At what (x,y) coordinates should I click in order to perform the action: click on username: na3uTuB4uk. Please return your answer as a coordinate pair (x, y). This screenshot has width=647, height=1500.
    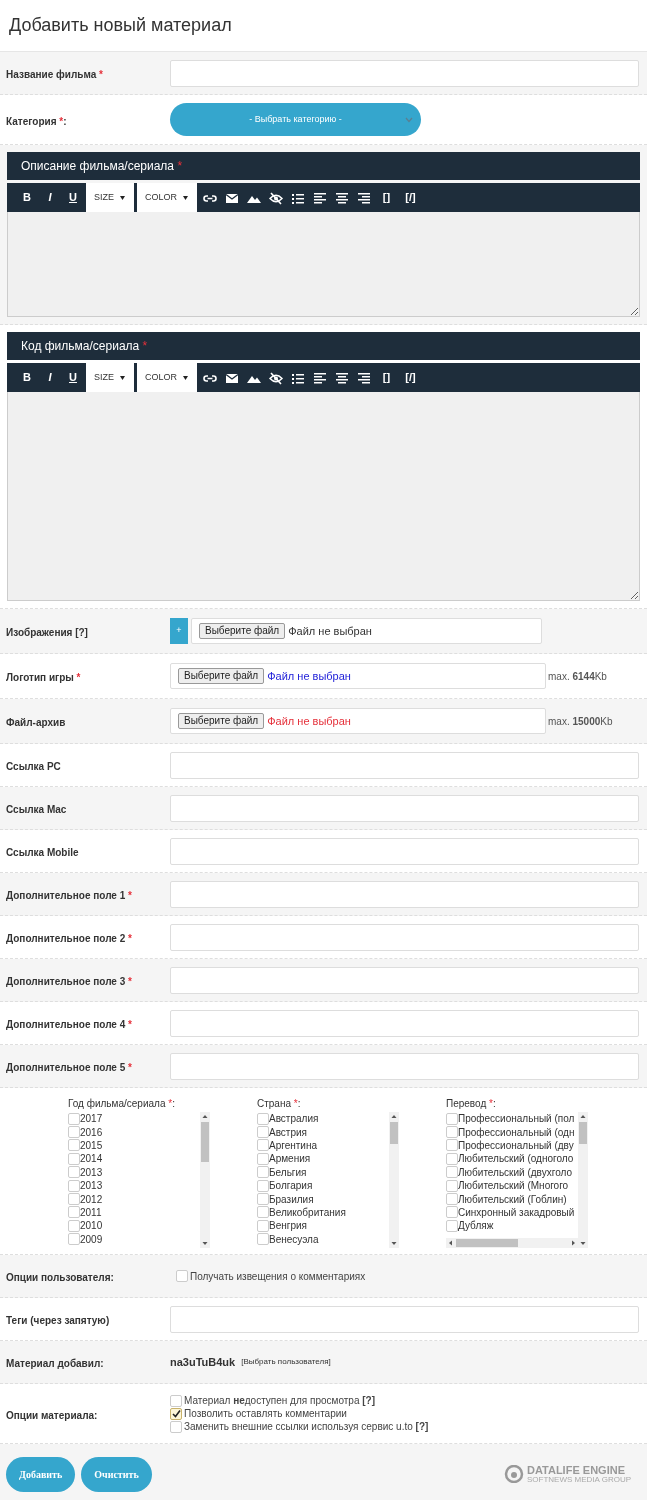
    Looking at the image, I should click on (203, 1362).